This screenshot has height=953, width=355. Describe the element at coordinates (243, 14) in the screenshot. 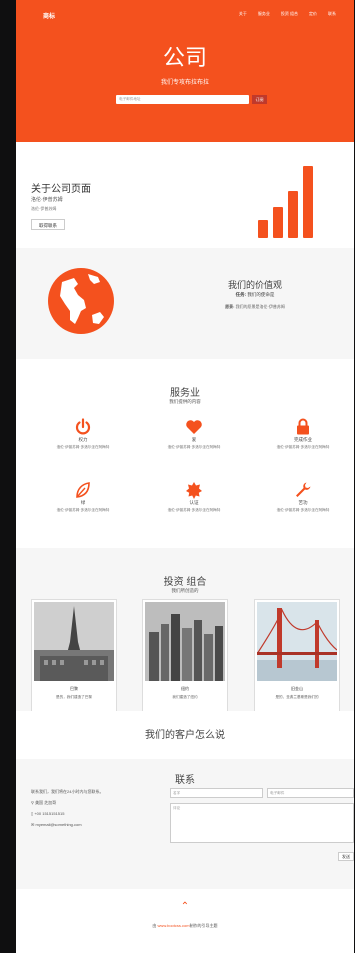

I see `nav-link-about: 关于` at that location.